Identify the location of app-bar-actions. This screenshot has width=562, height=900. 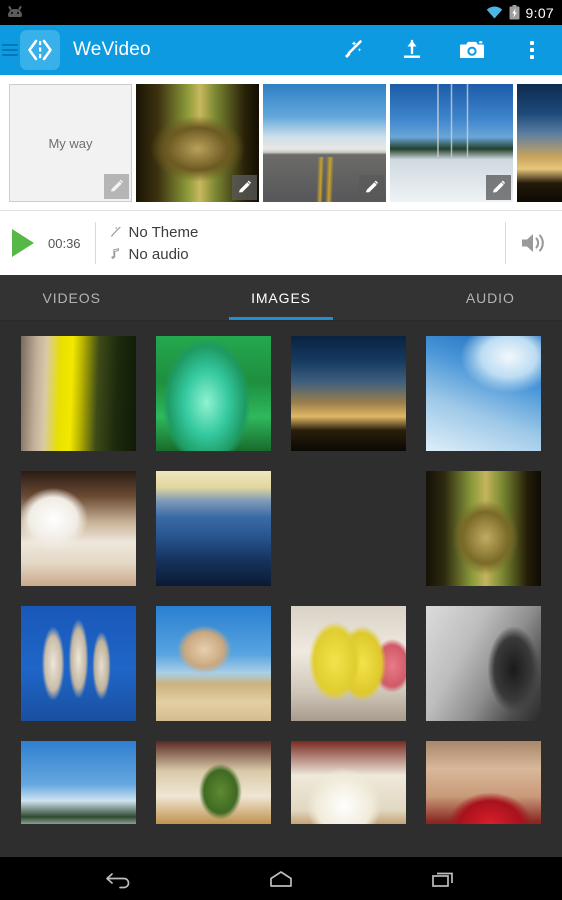
(442, 50).